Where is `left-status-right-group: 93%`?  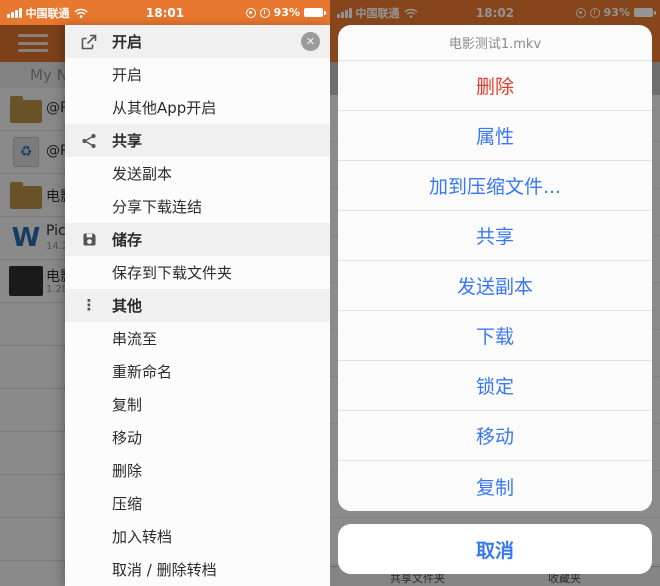 left-status-right-group: 93% is located at coordinates (285, 12).